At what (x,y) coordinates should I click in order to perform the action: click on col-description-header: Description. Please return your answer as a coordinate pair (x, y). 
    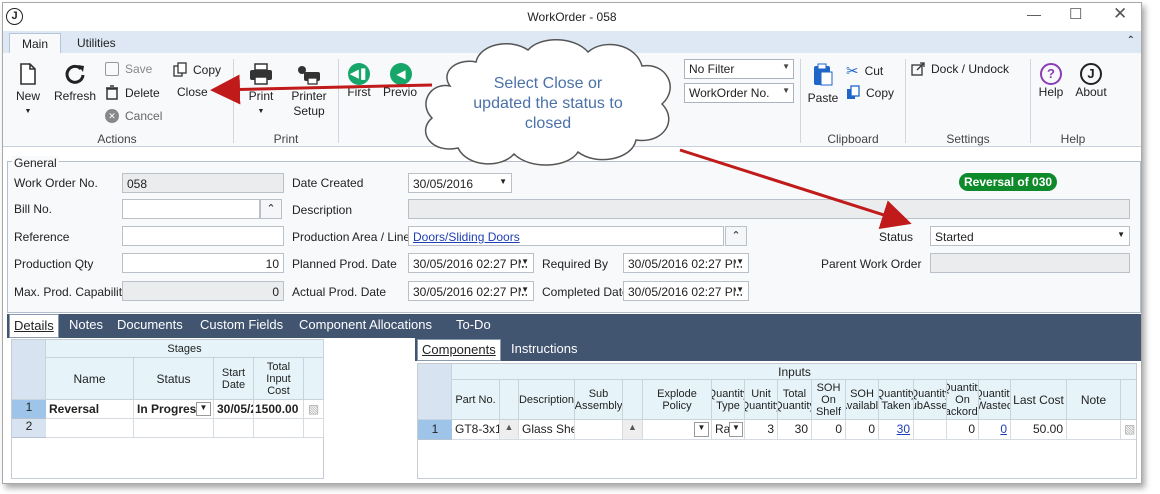
    Looking at the image, I should click on (547, 400).